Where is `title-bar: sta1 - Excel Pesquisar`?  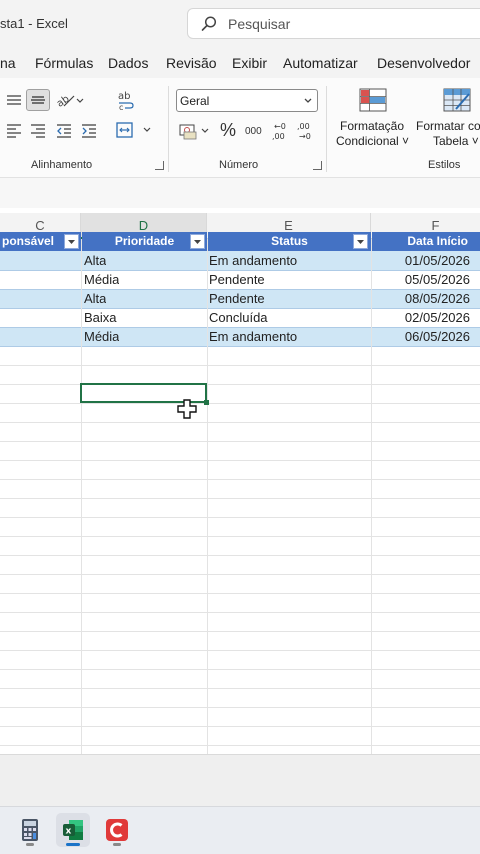
title-bar: sta1 - Excel Pesquisar is located at coordinates (240, 23).